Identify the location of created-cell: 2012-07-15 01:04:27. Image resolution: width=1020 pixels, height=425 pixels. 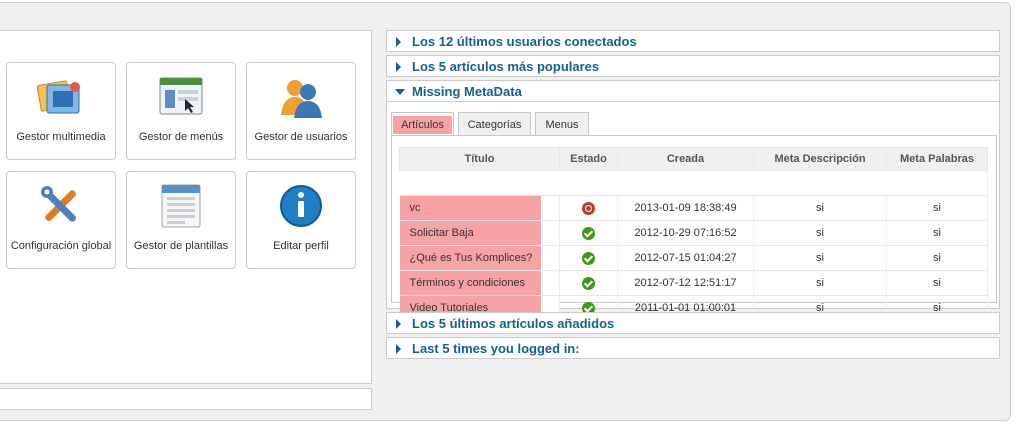
(685, 258).